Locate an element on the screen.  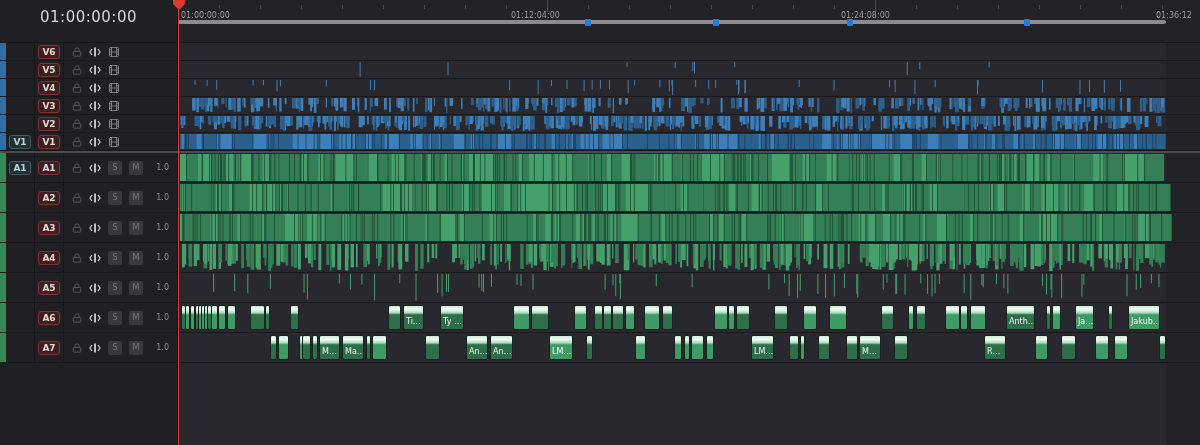
scroll-bar is located at coordinates (672, 22).